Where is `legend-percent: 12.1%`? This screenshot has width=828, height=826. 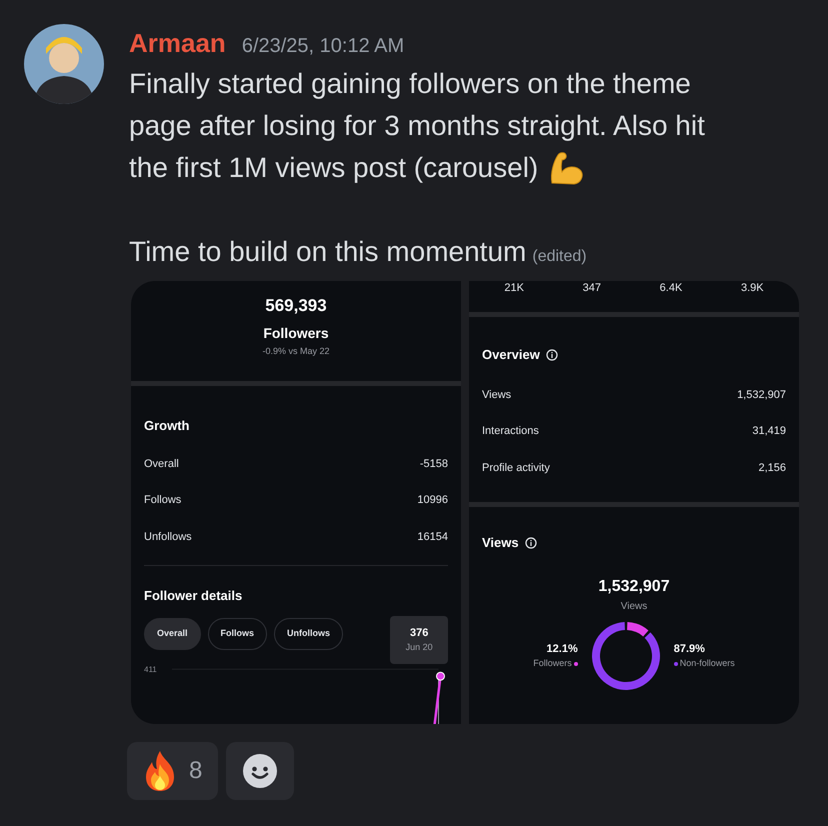 legend-percent: 12.1% is located at coordinates (562, 649).